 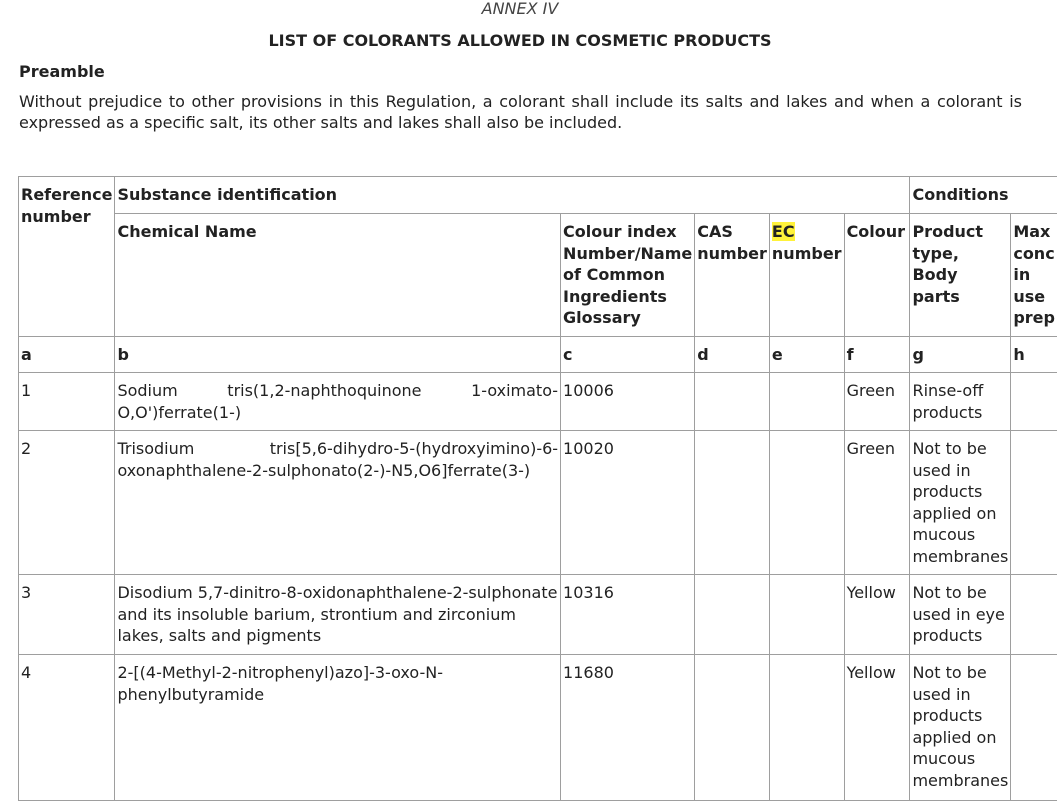 I want to click on header-conditions: Conditions, so click(x=983, y=195).